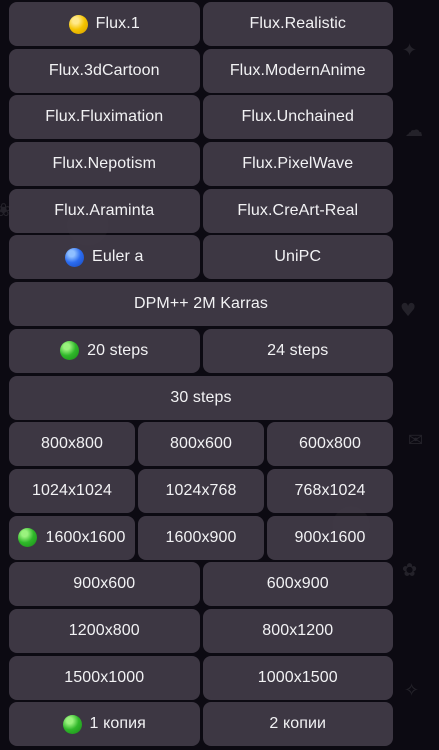  What do you see at coordinates (201, 117) in the screenshot?
I see `keyboard-row: Flux.Fluximation Flux.Unchained` at bounding box center [201, 117].